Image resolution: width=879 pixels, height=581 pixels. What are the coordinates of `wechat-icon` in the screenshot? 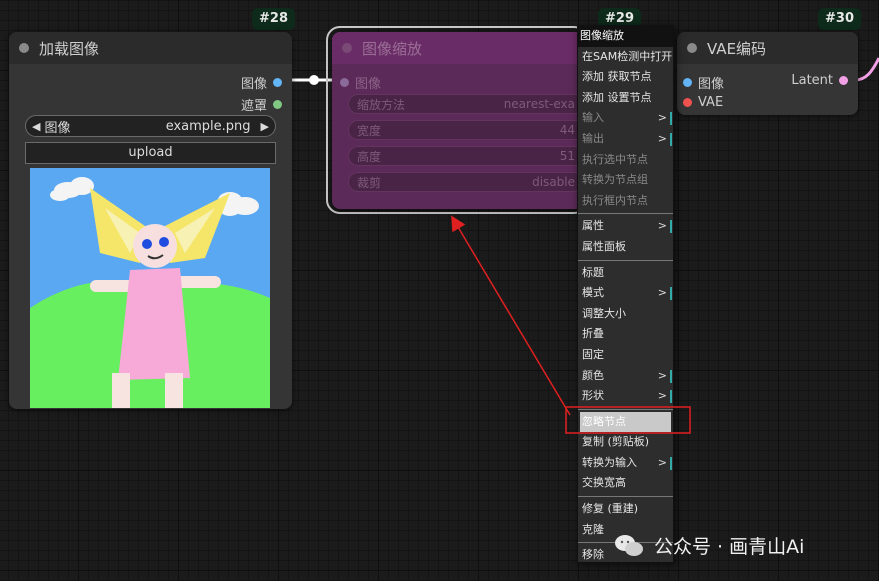 It's located at (629, 545).